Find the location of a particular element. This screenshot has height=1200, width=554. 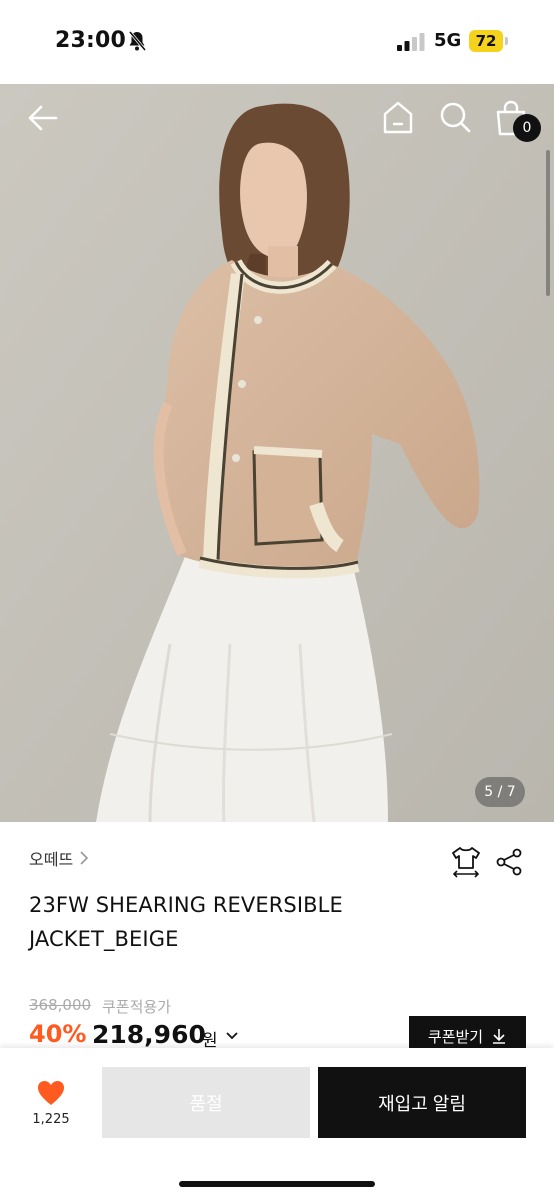

download-icon is located at coordinates (499, 1036).